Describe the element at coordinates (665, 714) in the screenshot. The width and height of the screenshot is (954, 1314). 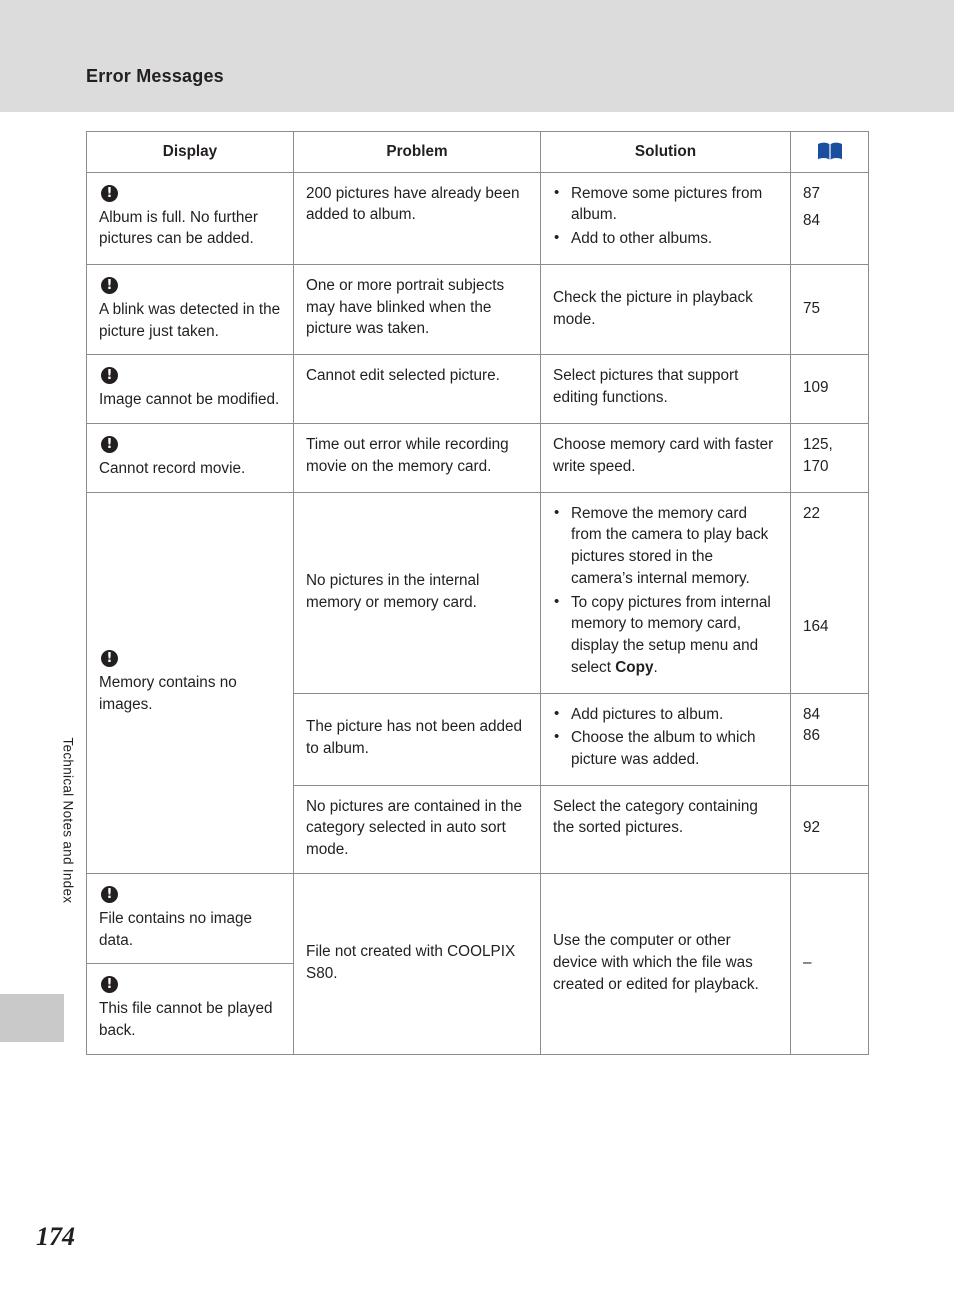
I see `solution-bullet: Add pictures to album.` at that location.